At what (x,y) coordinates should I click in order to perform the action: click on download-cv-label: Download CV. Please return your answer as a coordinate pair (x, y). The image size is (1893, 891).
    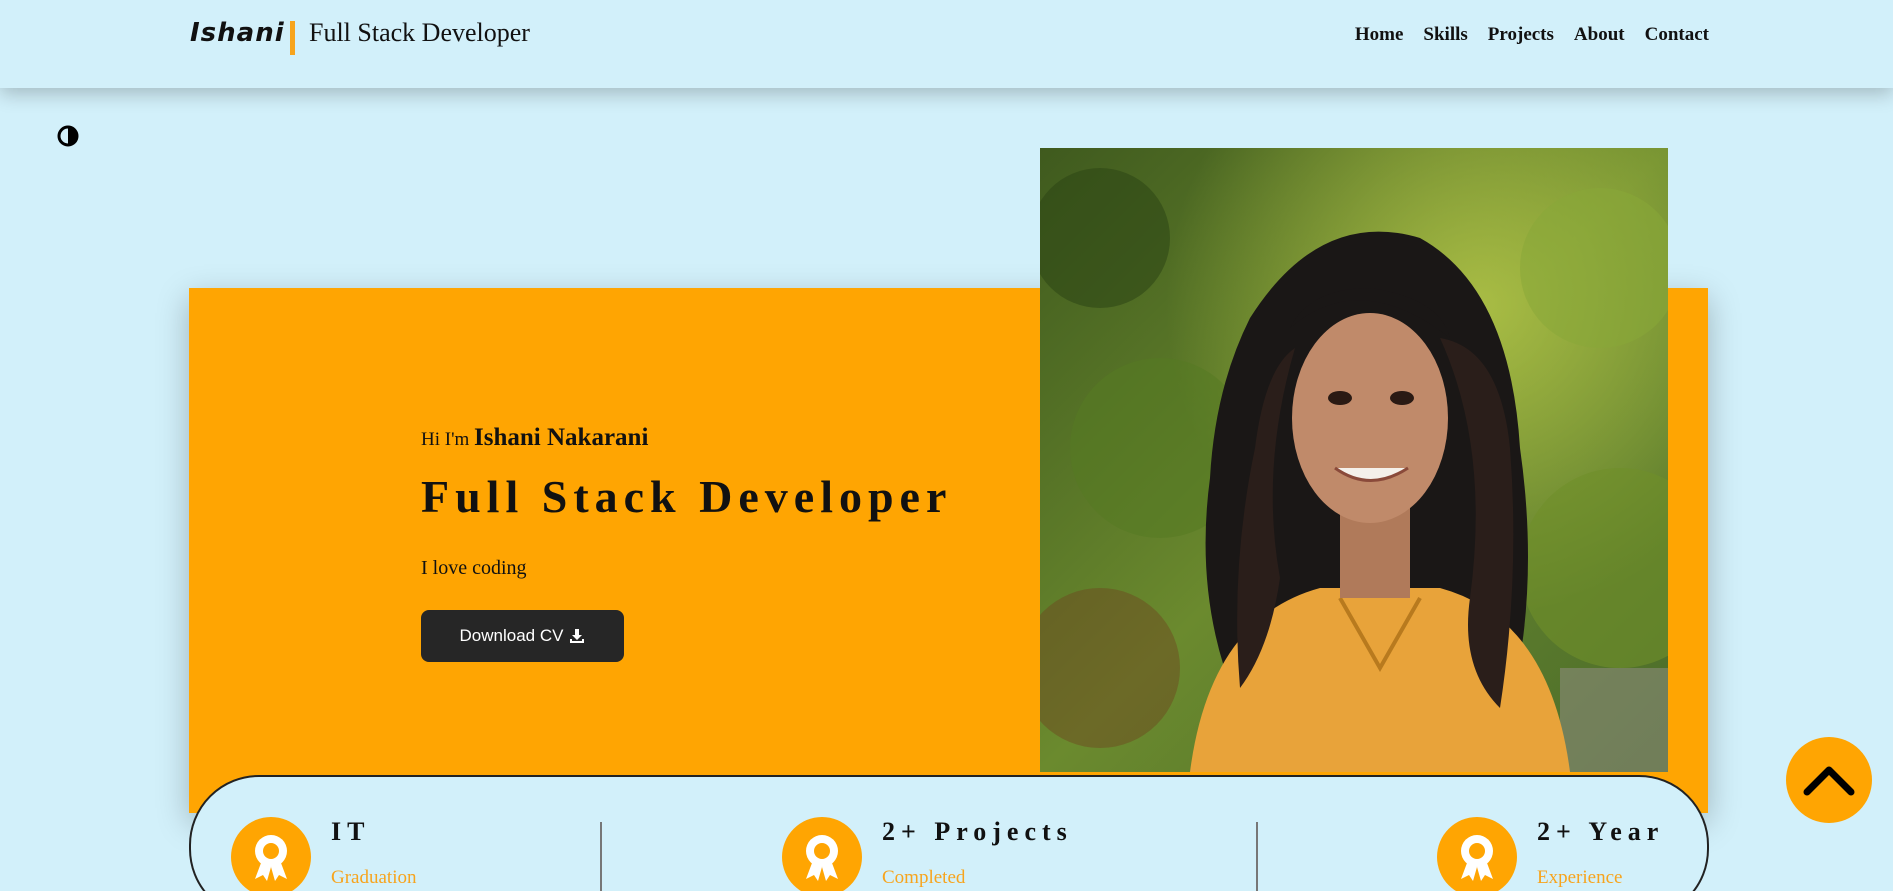
    Looking at the image, I should click on (511, 635).